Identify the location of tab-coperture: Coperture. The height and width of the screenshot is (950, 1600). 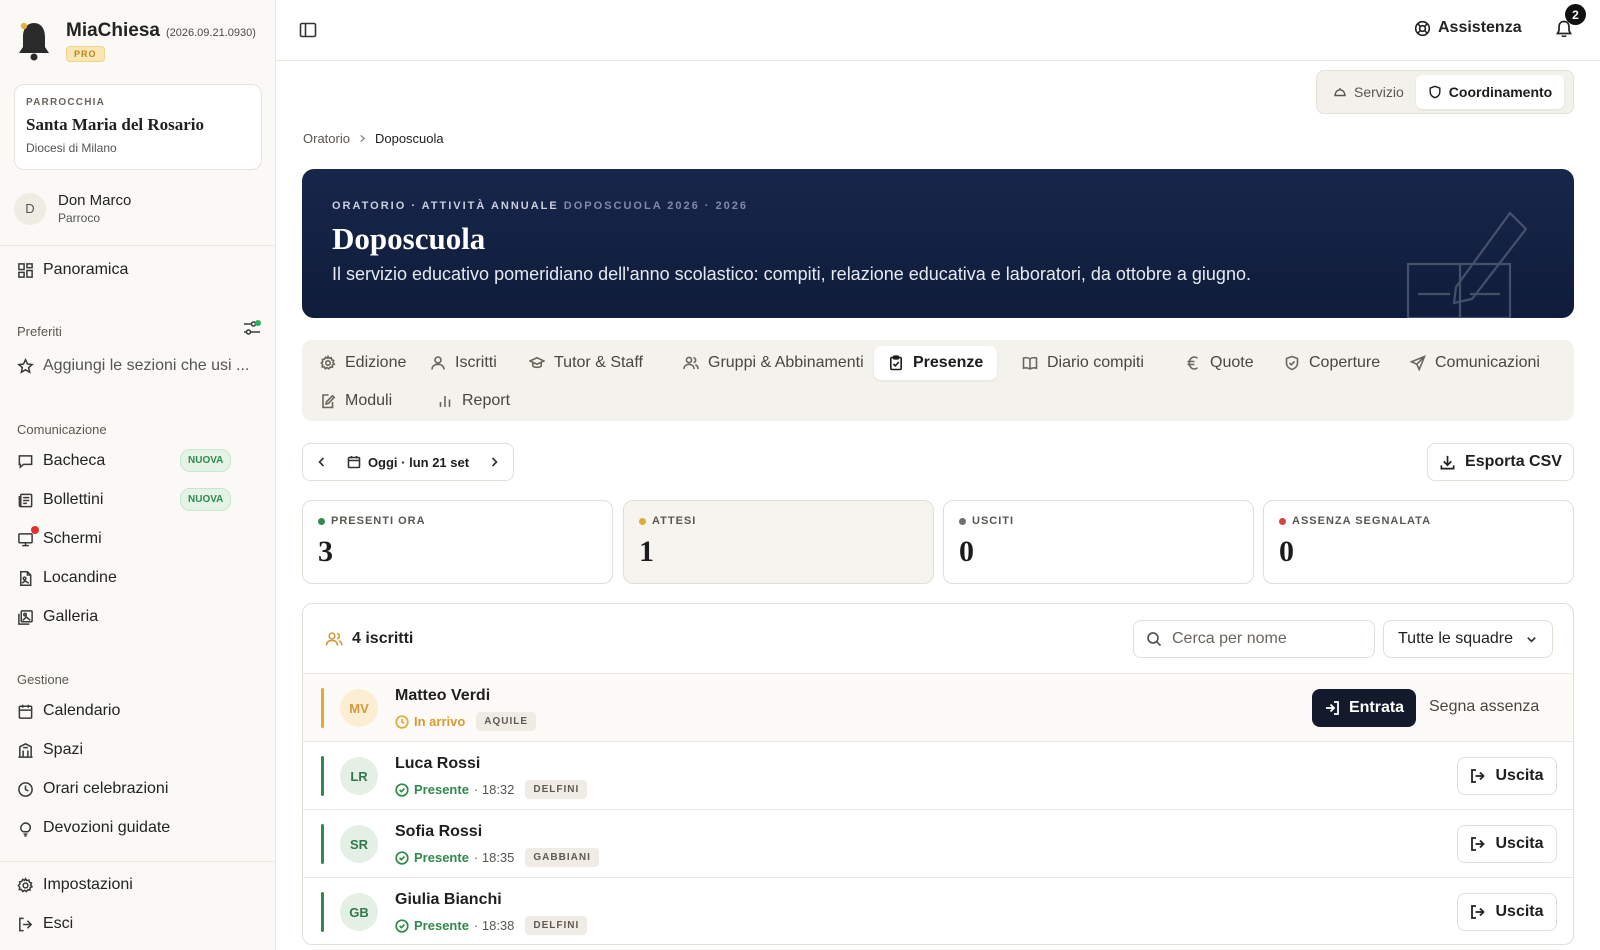
(1332, 363).